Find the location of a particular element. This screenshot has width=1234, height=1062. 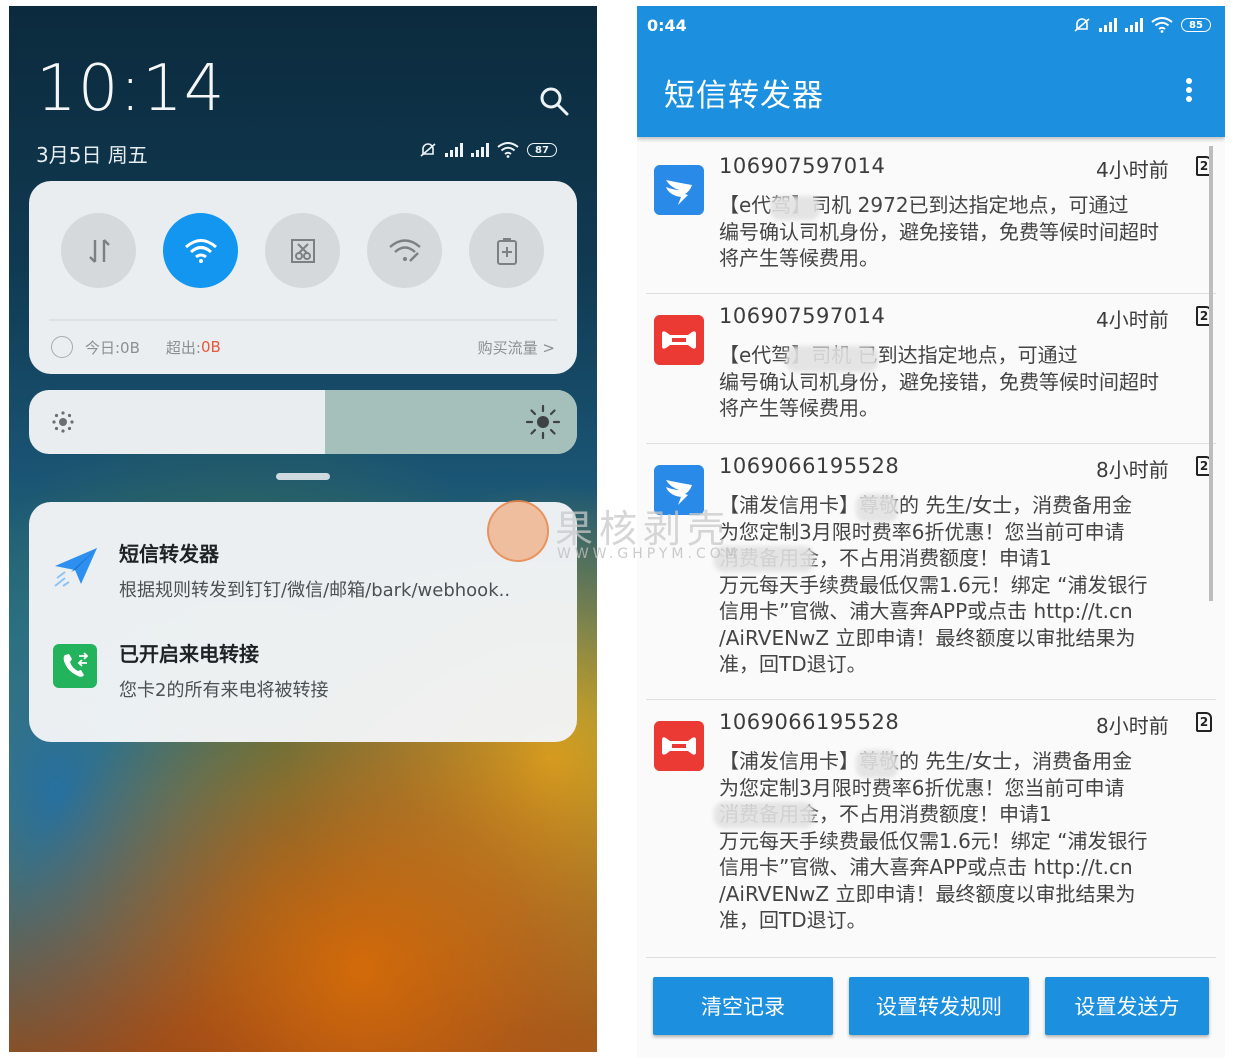

screenshot-toggle is located at coordinates (302, 250).